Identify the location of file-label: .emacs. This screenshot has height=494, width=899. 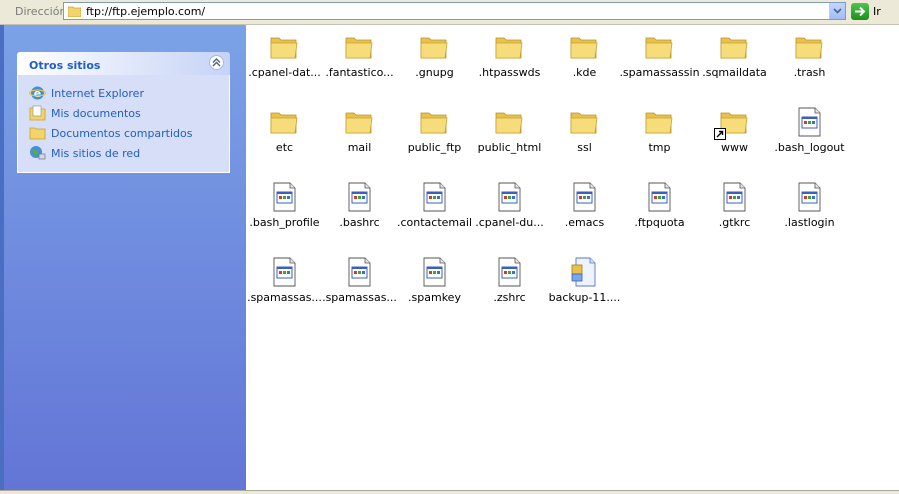
(584, 222).